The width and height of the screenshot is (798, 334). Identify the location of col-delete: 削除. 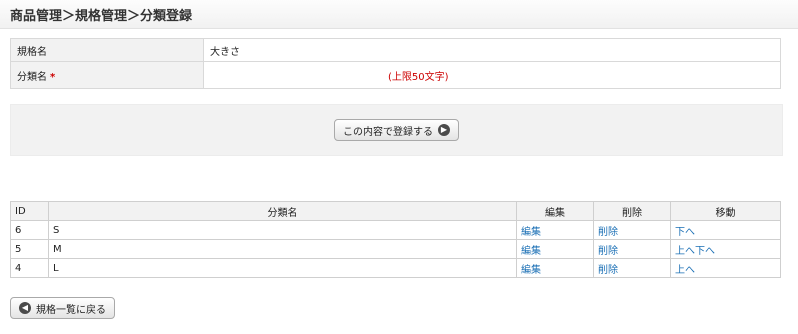
(632, 211).